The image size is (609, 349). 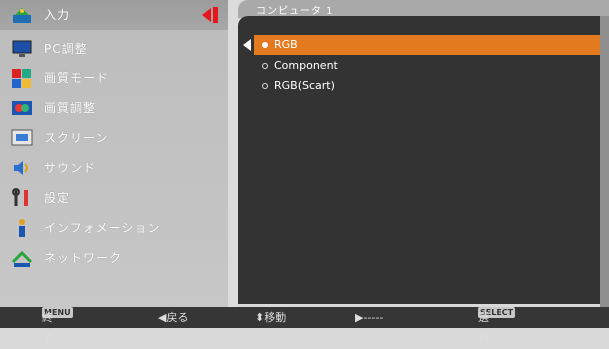 What do you see at coordinates (22, 228) in the screenshot?
I see `information-icon` at bounding box center [22, 228].